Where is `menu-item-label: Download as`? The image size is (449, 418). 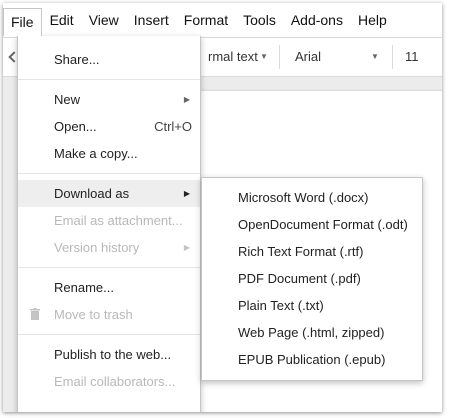
menu-item-label: Download as is located at coordinates (92, 193).